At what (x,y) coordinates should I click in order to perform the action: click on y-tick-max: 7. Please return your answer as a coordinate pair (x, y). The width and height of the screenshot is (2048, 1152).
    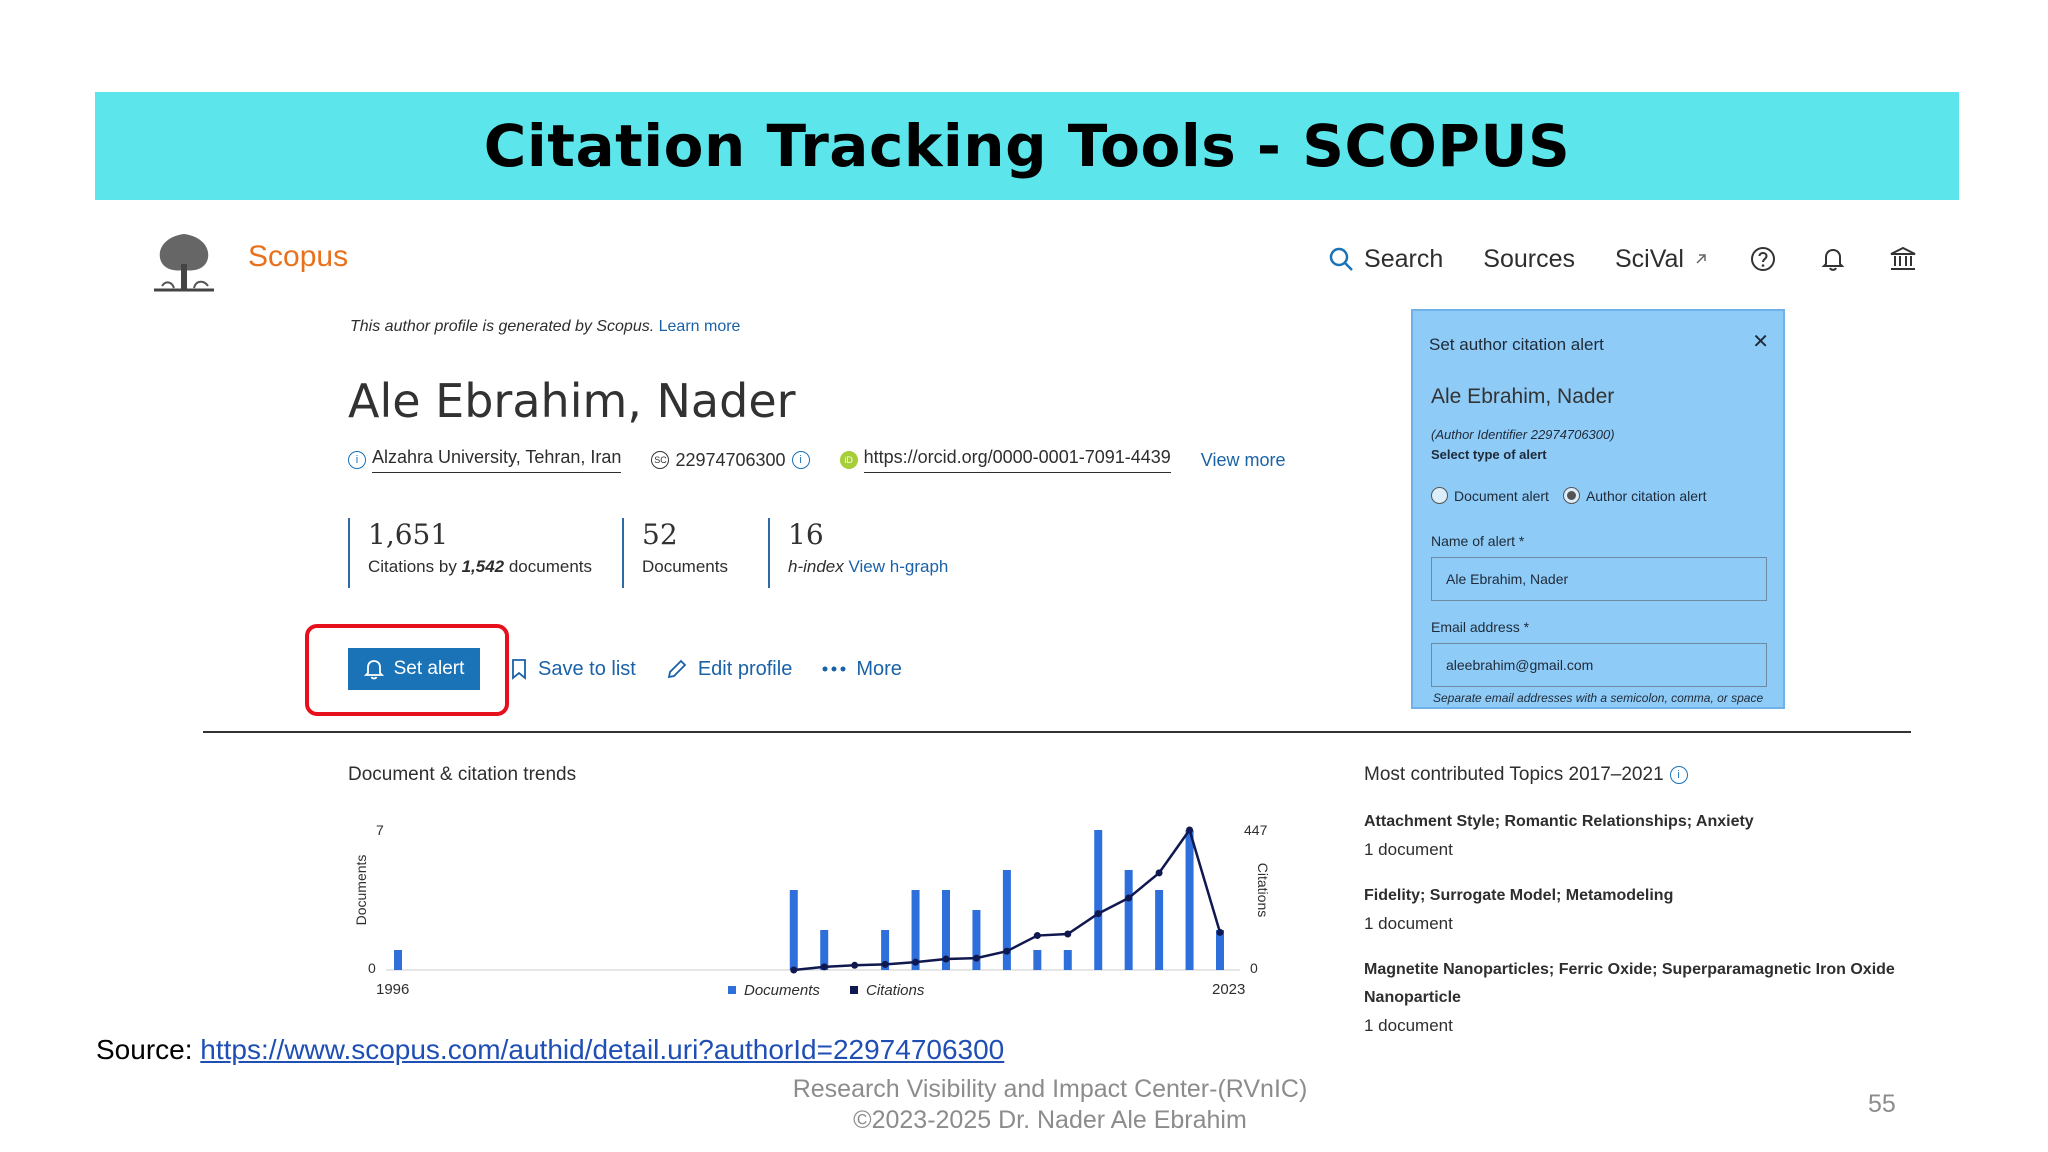
    Looking at the image, I should click on (380, 830).